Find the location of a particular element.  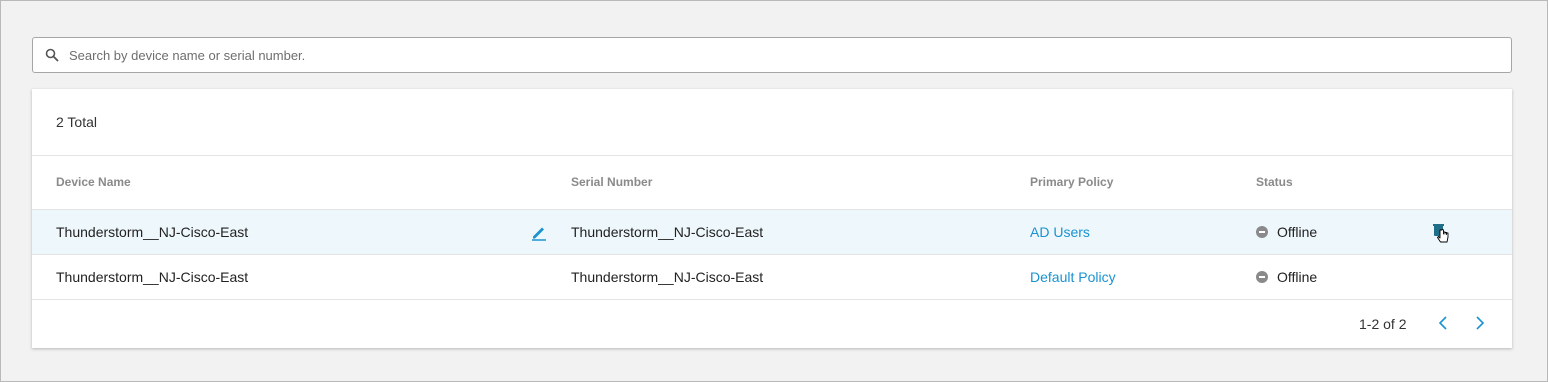

chevron-right-icon is located at coordinates (1480, 323).